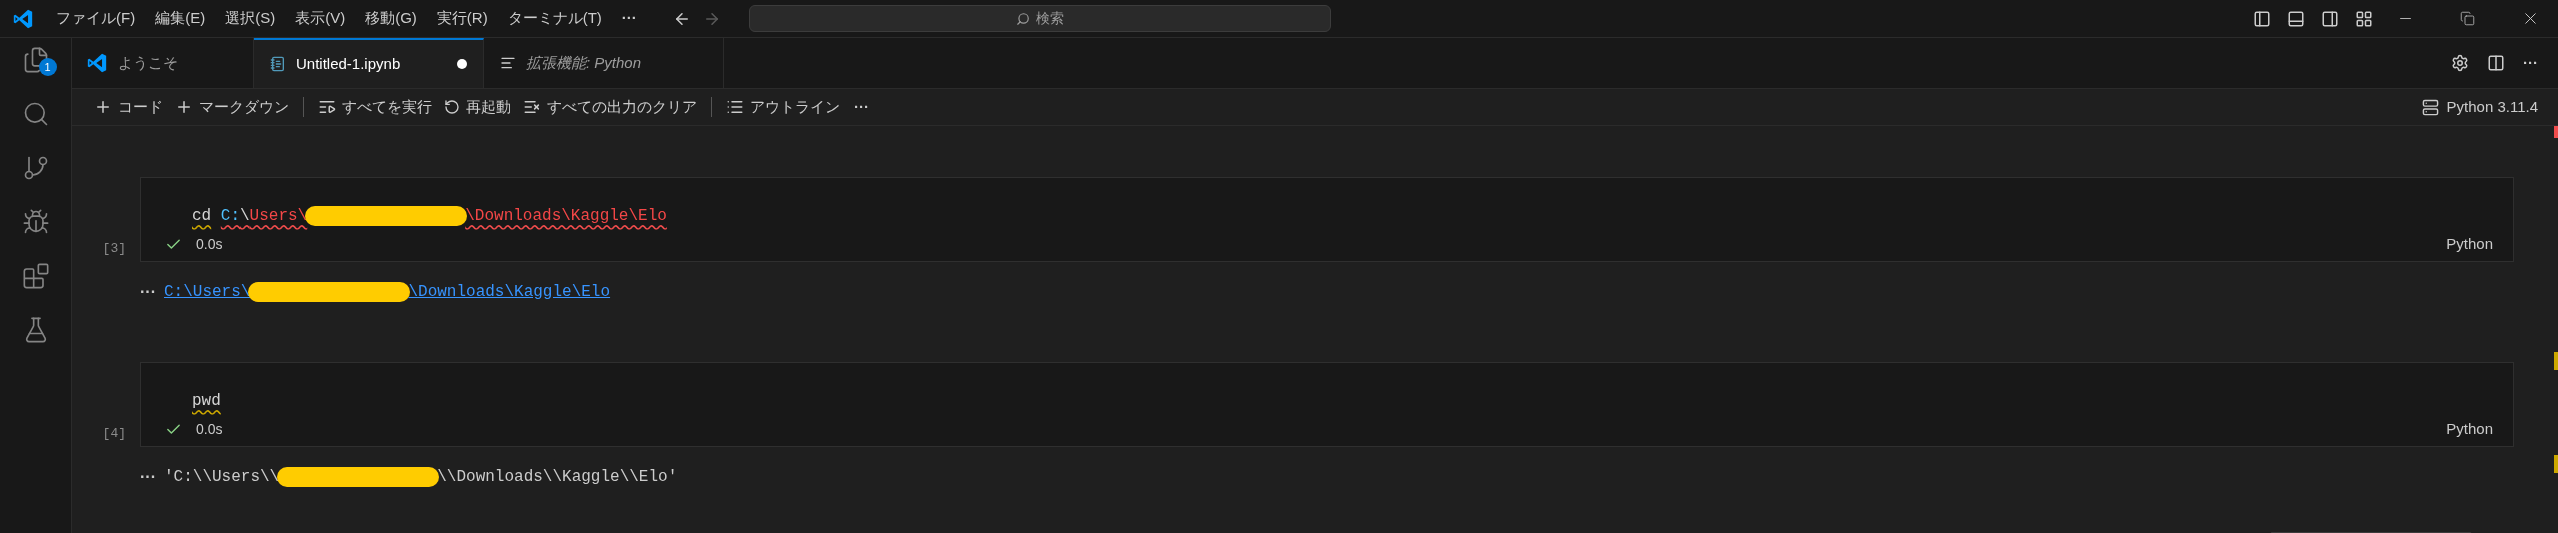  What do you see at coordinates (2296, 18) in the screenshot?
I see `panel-bottom-icon` at bounding box center [2296, 18].